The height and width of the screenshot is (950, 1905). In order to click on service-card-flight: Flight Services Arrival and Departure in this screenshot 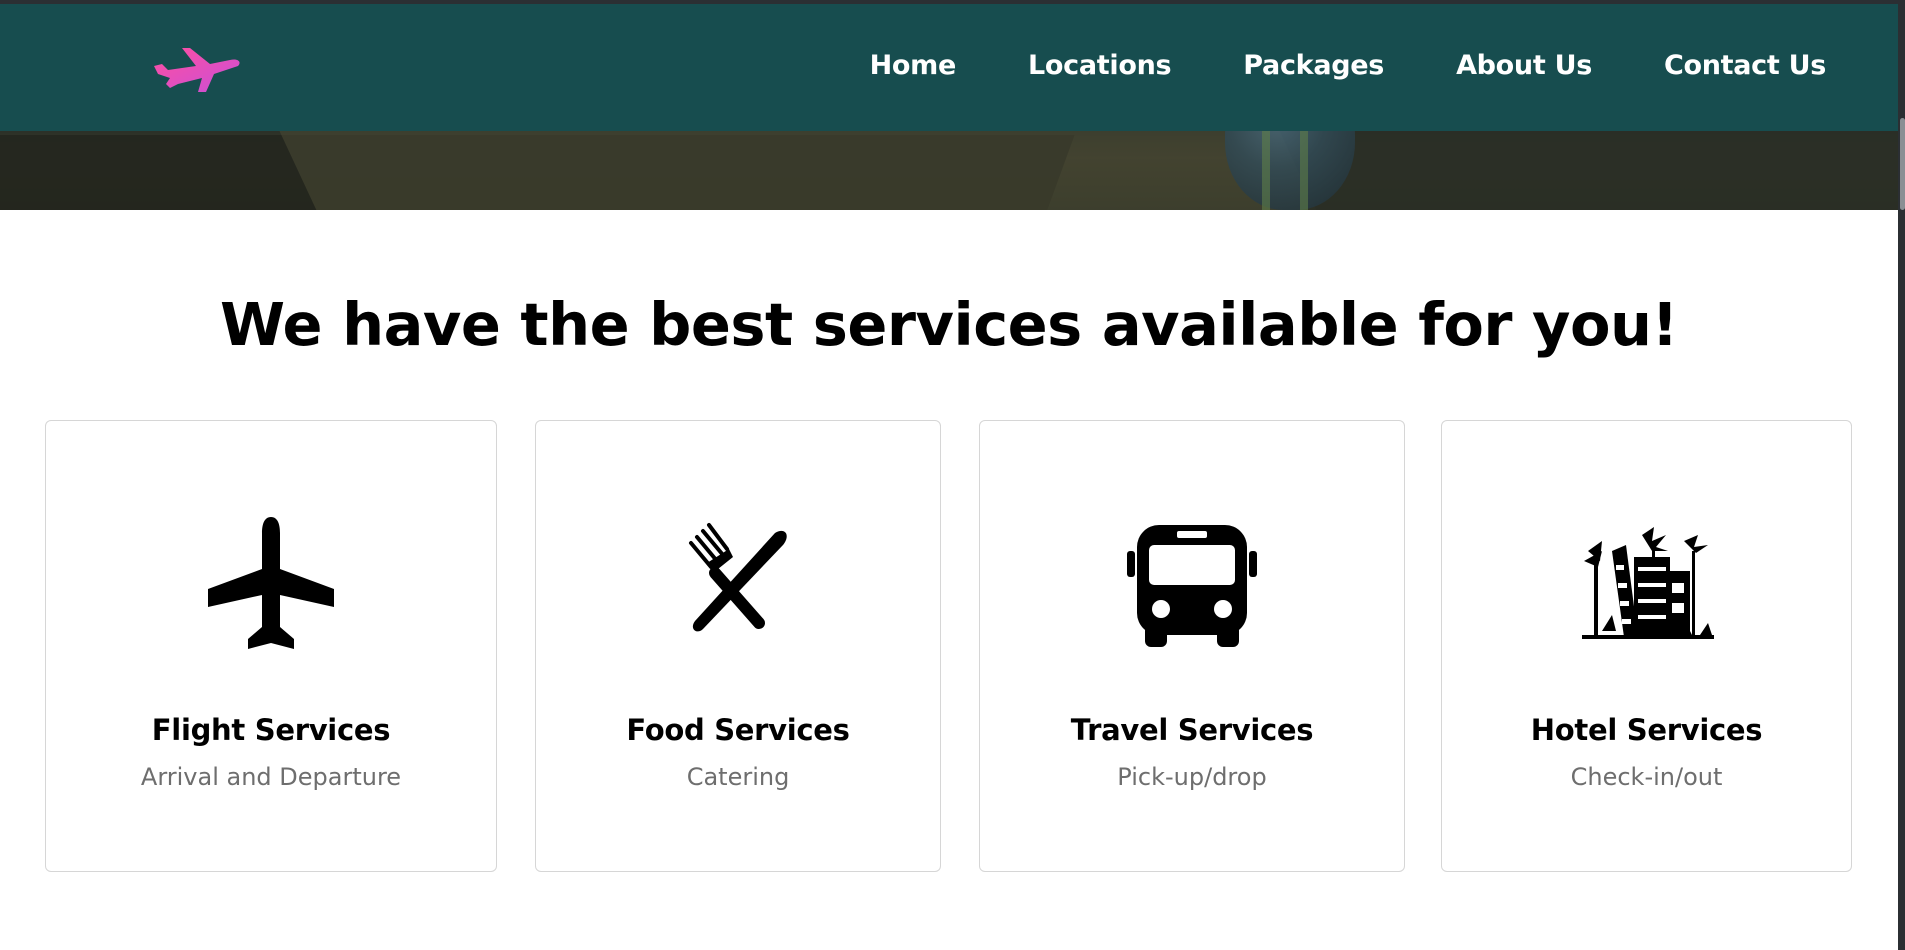, I will do `click(271, 646)`.